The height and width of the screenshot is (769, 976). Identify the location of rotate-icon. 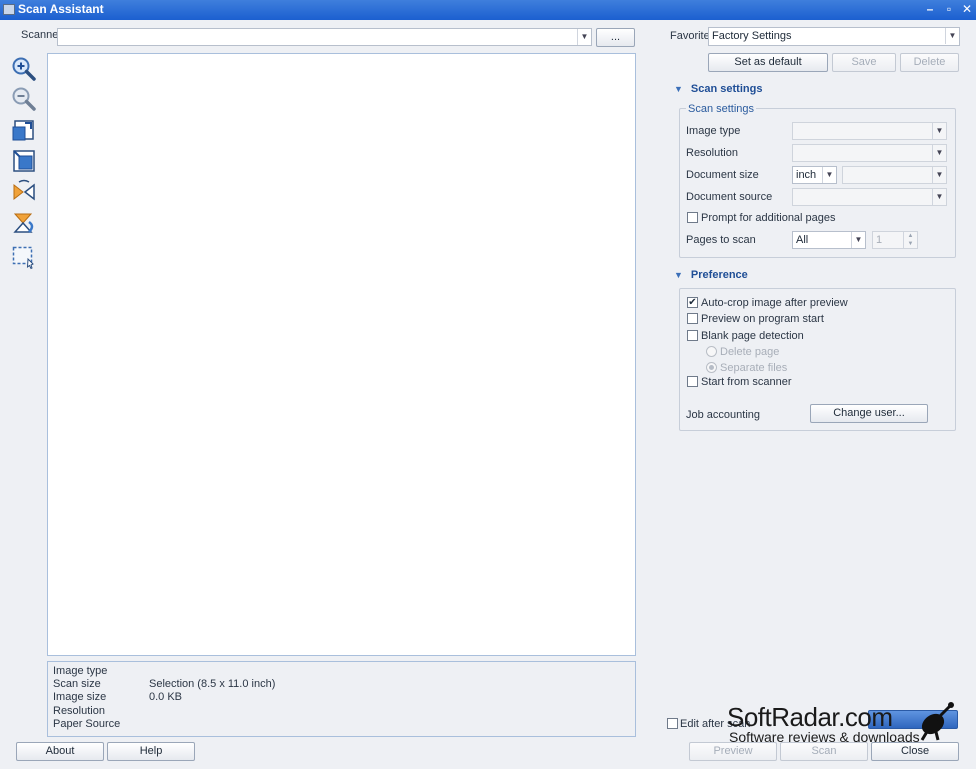
(24, 223).